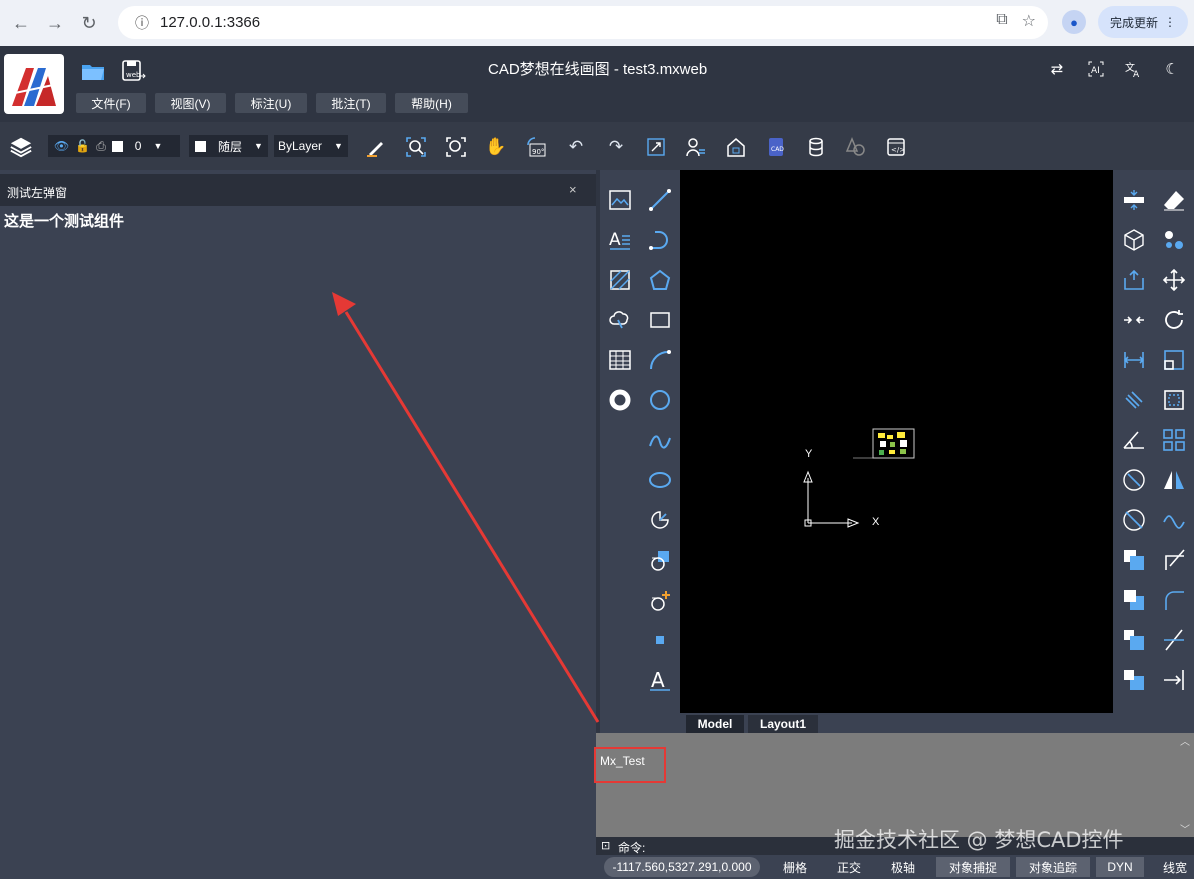  What do you see at coordinates (496, 147) in the screenshot?
I see `pan-hand-icon: ✋` at bounding box center [496, 147].